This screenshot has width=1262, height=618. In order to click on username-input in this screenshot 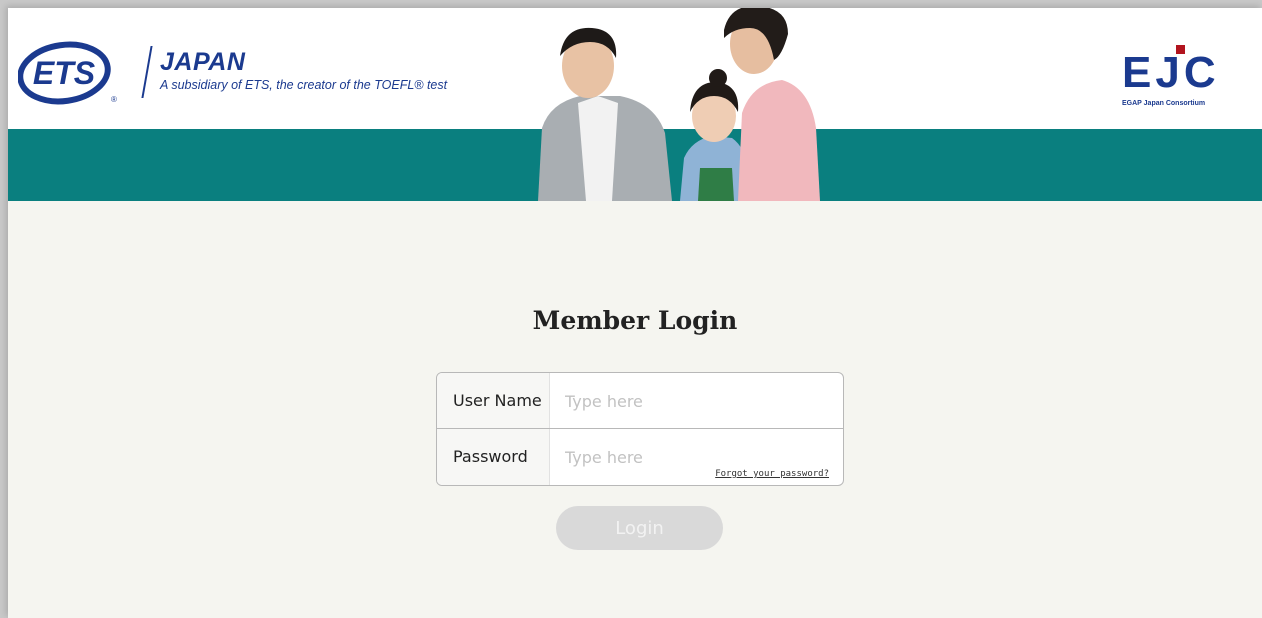, I will do `click(691, 401)`.